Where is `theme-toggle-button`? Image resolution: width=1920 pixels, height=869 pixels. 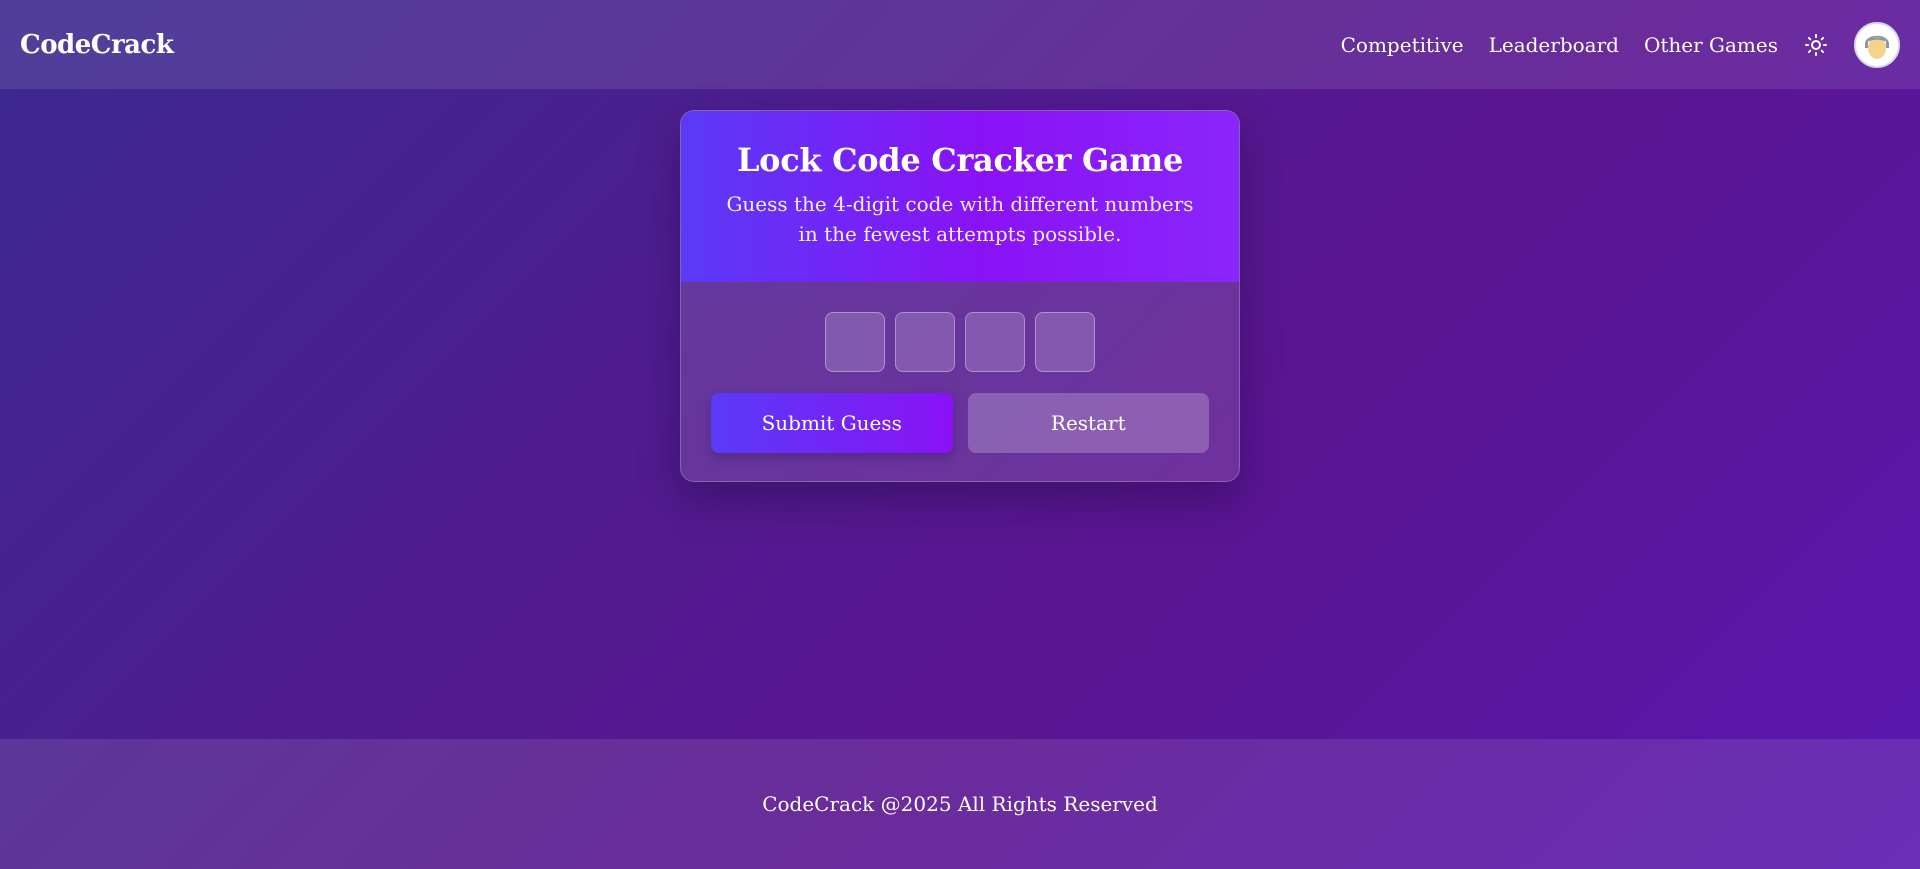 theme-toggle-button is located at coordinates (1816, 45).